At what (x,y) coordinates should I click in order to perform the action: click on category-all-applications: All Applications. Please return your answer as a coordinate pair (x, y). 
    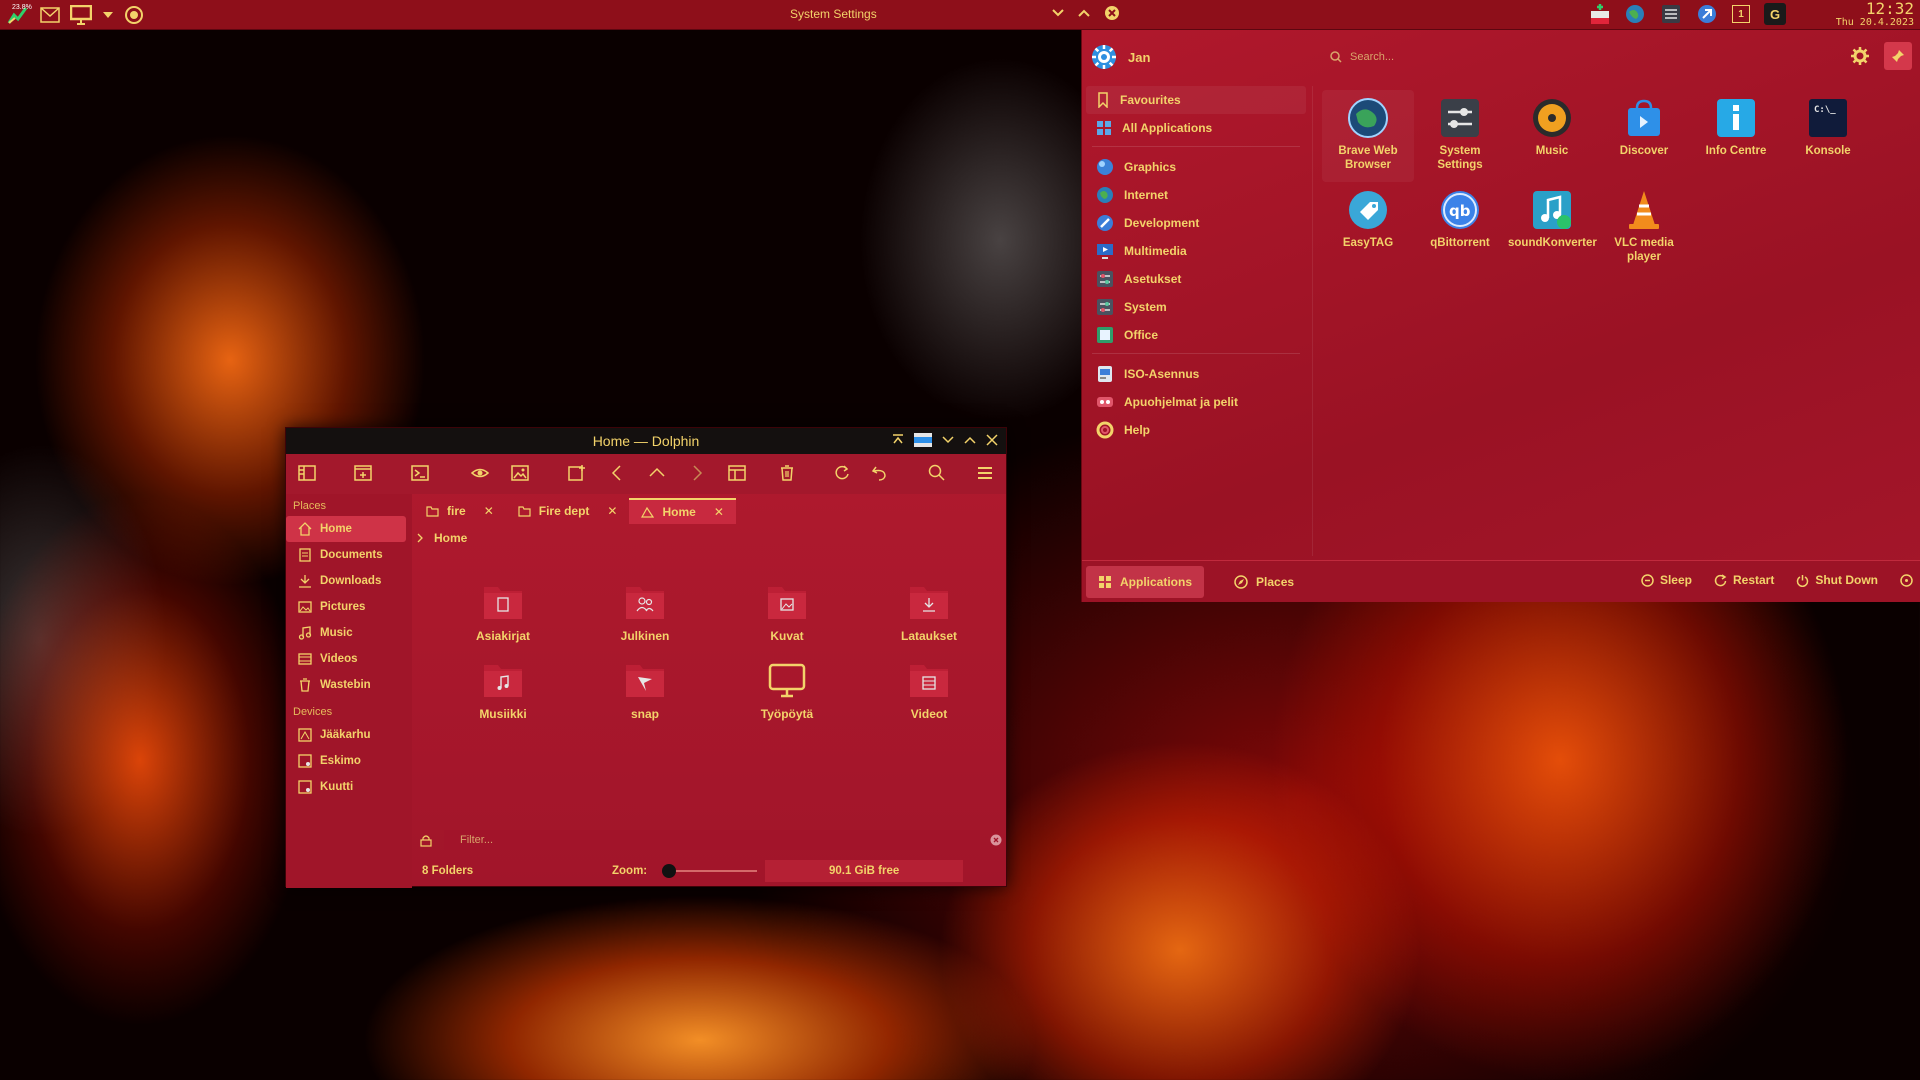
    Looking at the image, I should click on (1196, 128).